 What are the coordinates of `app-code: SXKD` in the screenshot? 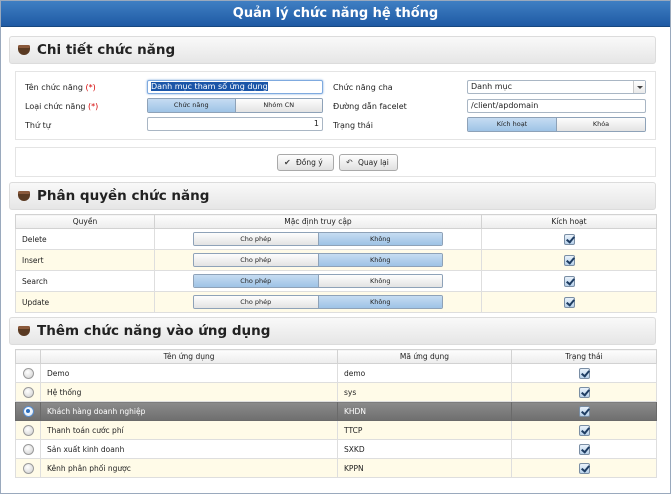 It's located at (424, 449).